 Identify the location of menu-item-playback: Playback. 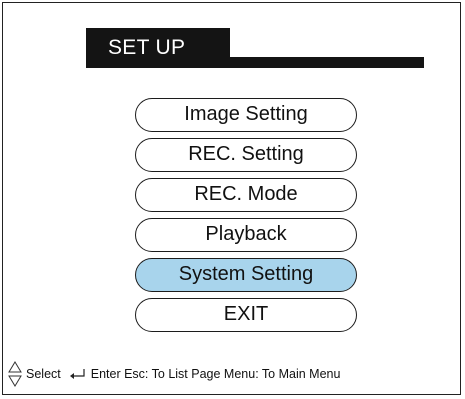
(246, 235).